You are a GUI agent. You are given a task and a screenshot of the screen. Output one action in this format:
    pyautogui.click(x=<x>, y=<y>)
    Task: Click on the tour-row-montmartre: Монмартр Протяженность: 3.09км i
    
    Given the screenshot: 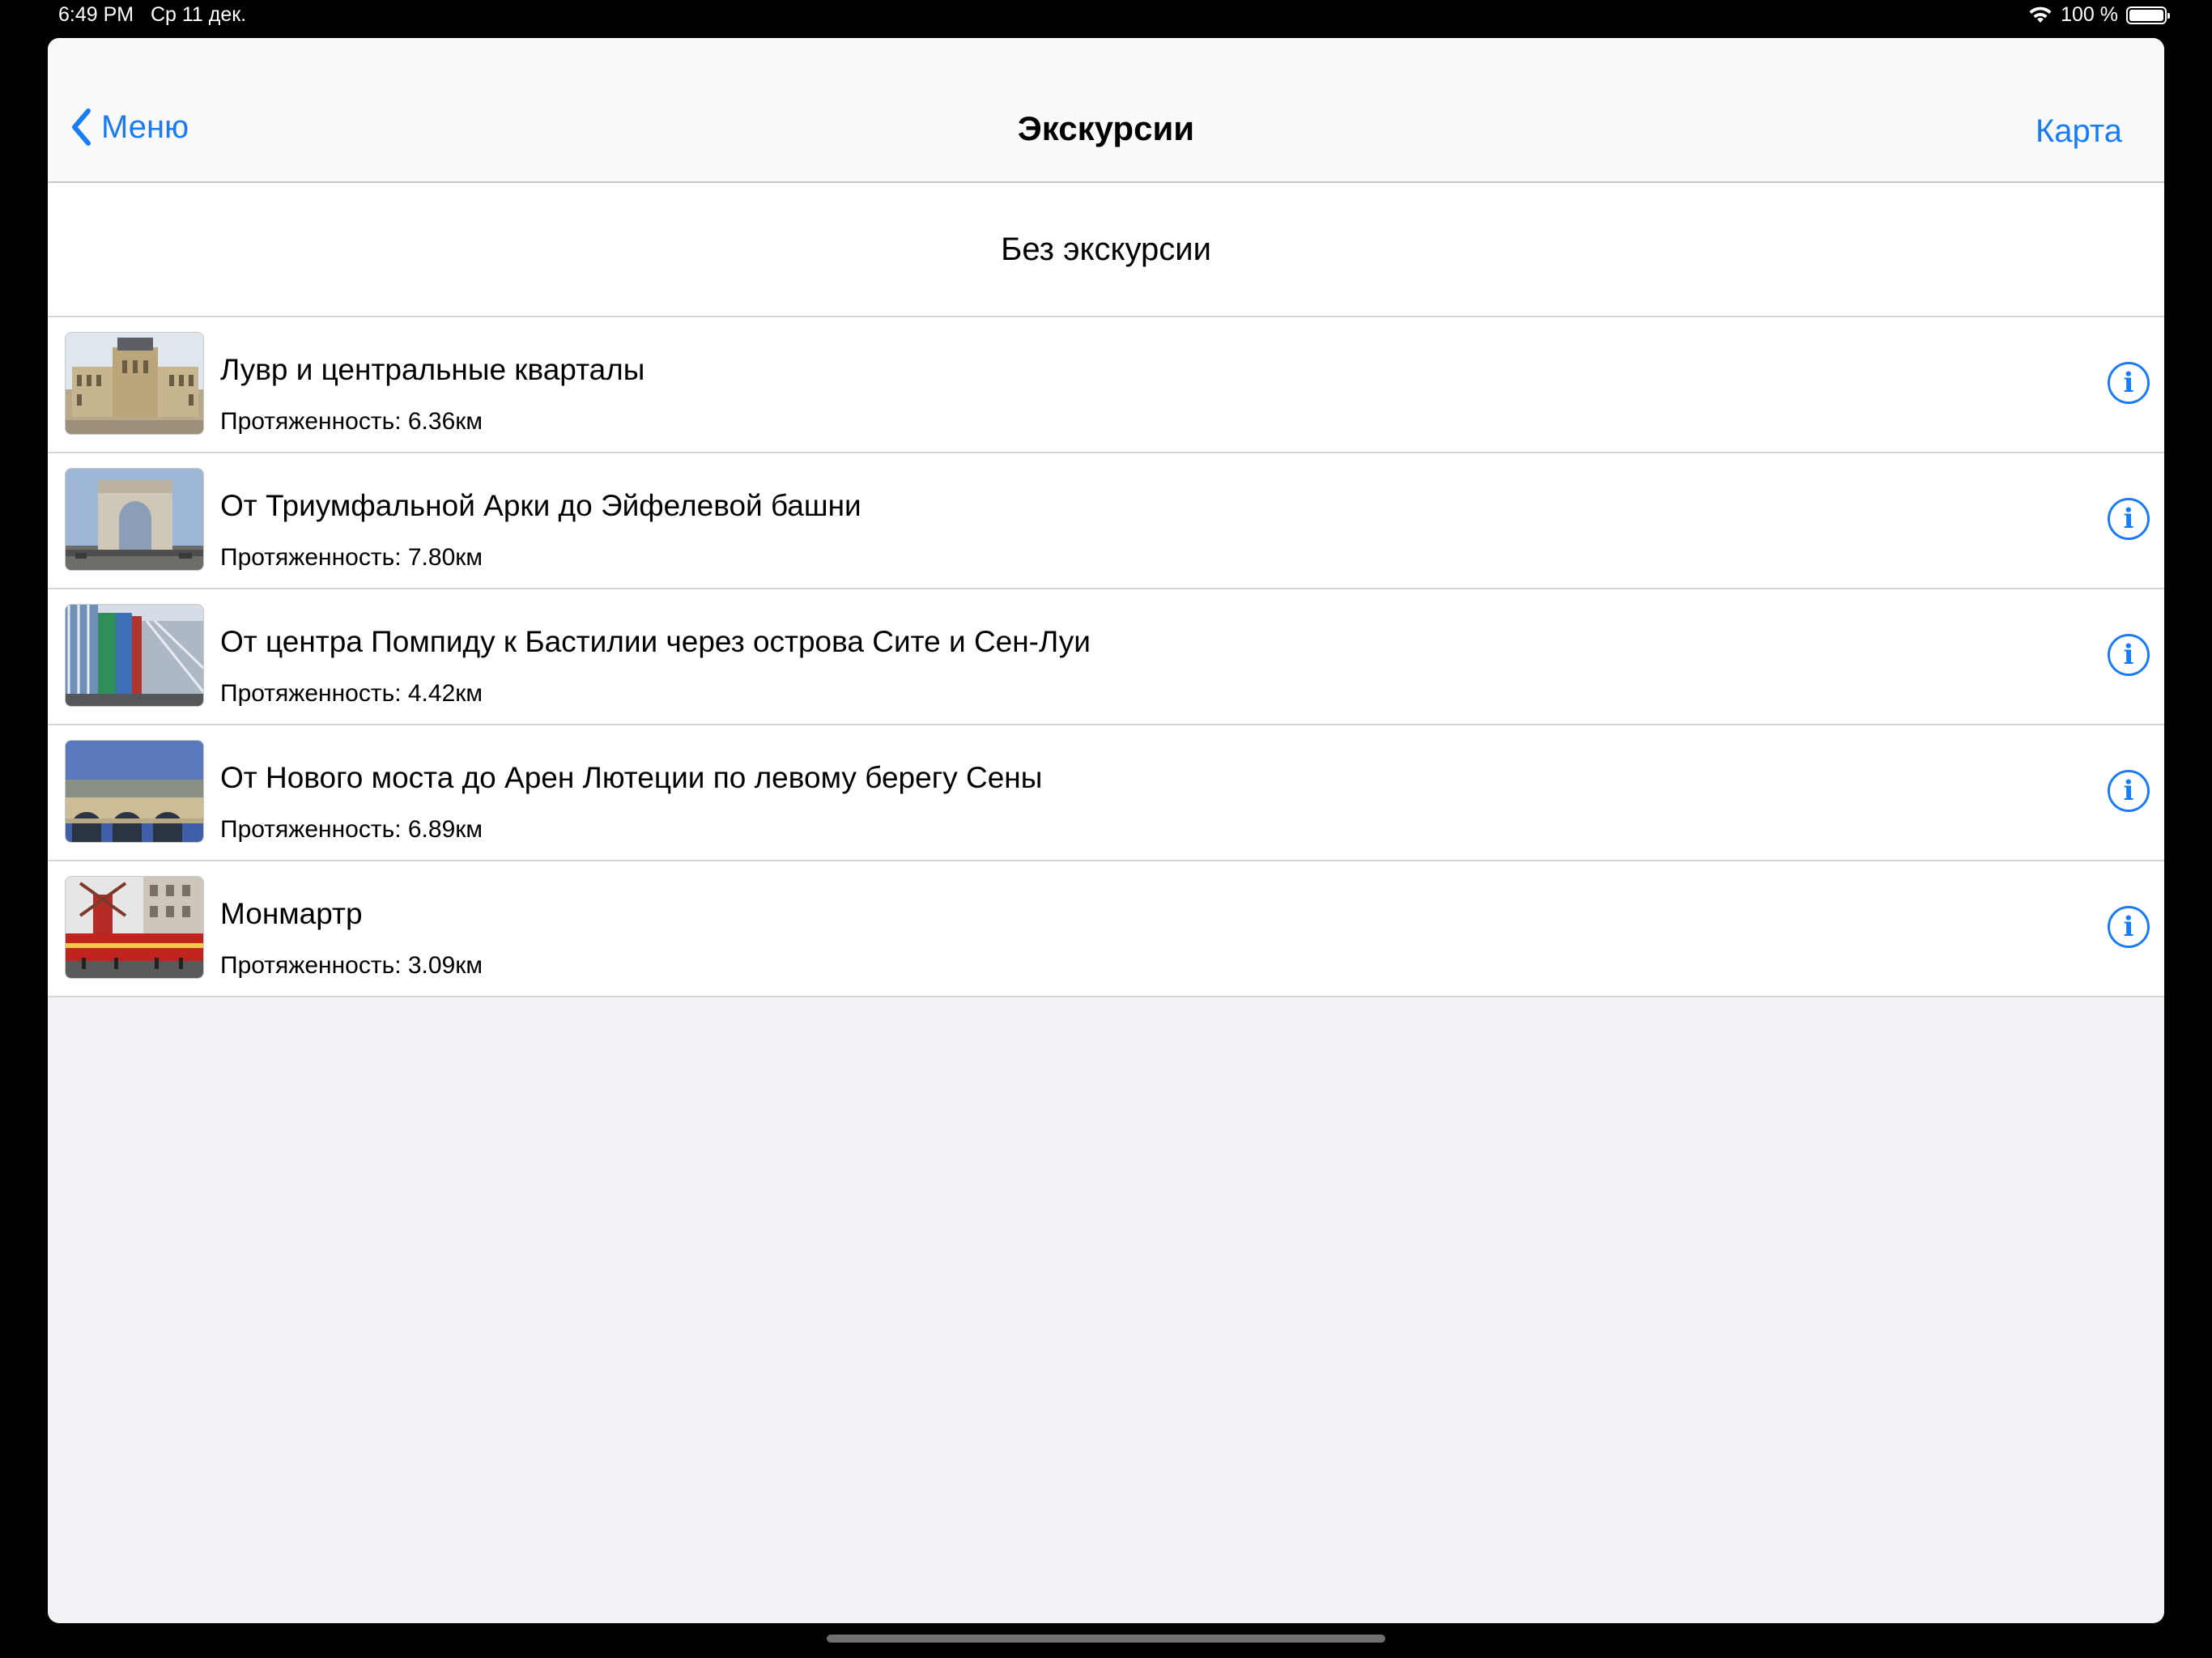 What is the action you would take?
    pyautogui.click(x=1106, y=929)
    